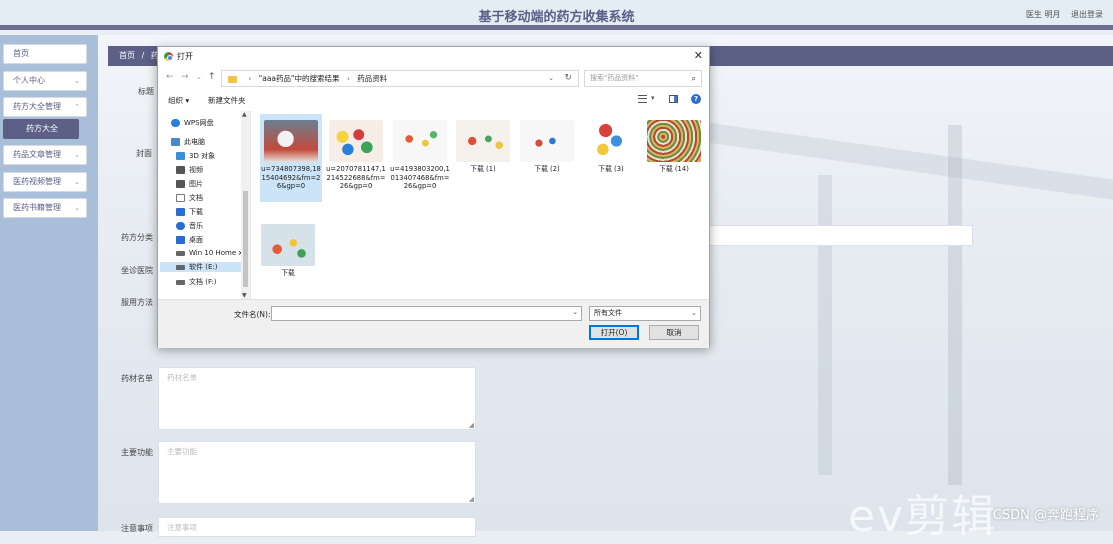 Image resolution: width=1113 pixels, height=544 pixels. Describe the element at coordinates (673, 99) in the screenshot. I see `preview-pane-icon` at that location.